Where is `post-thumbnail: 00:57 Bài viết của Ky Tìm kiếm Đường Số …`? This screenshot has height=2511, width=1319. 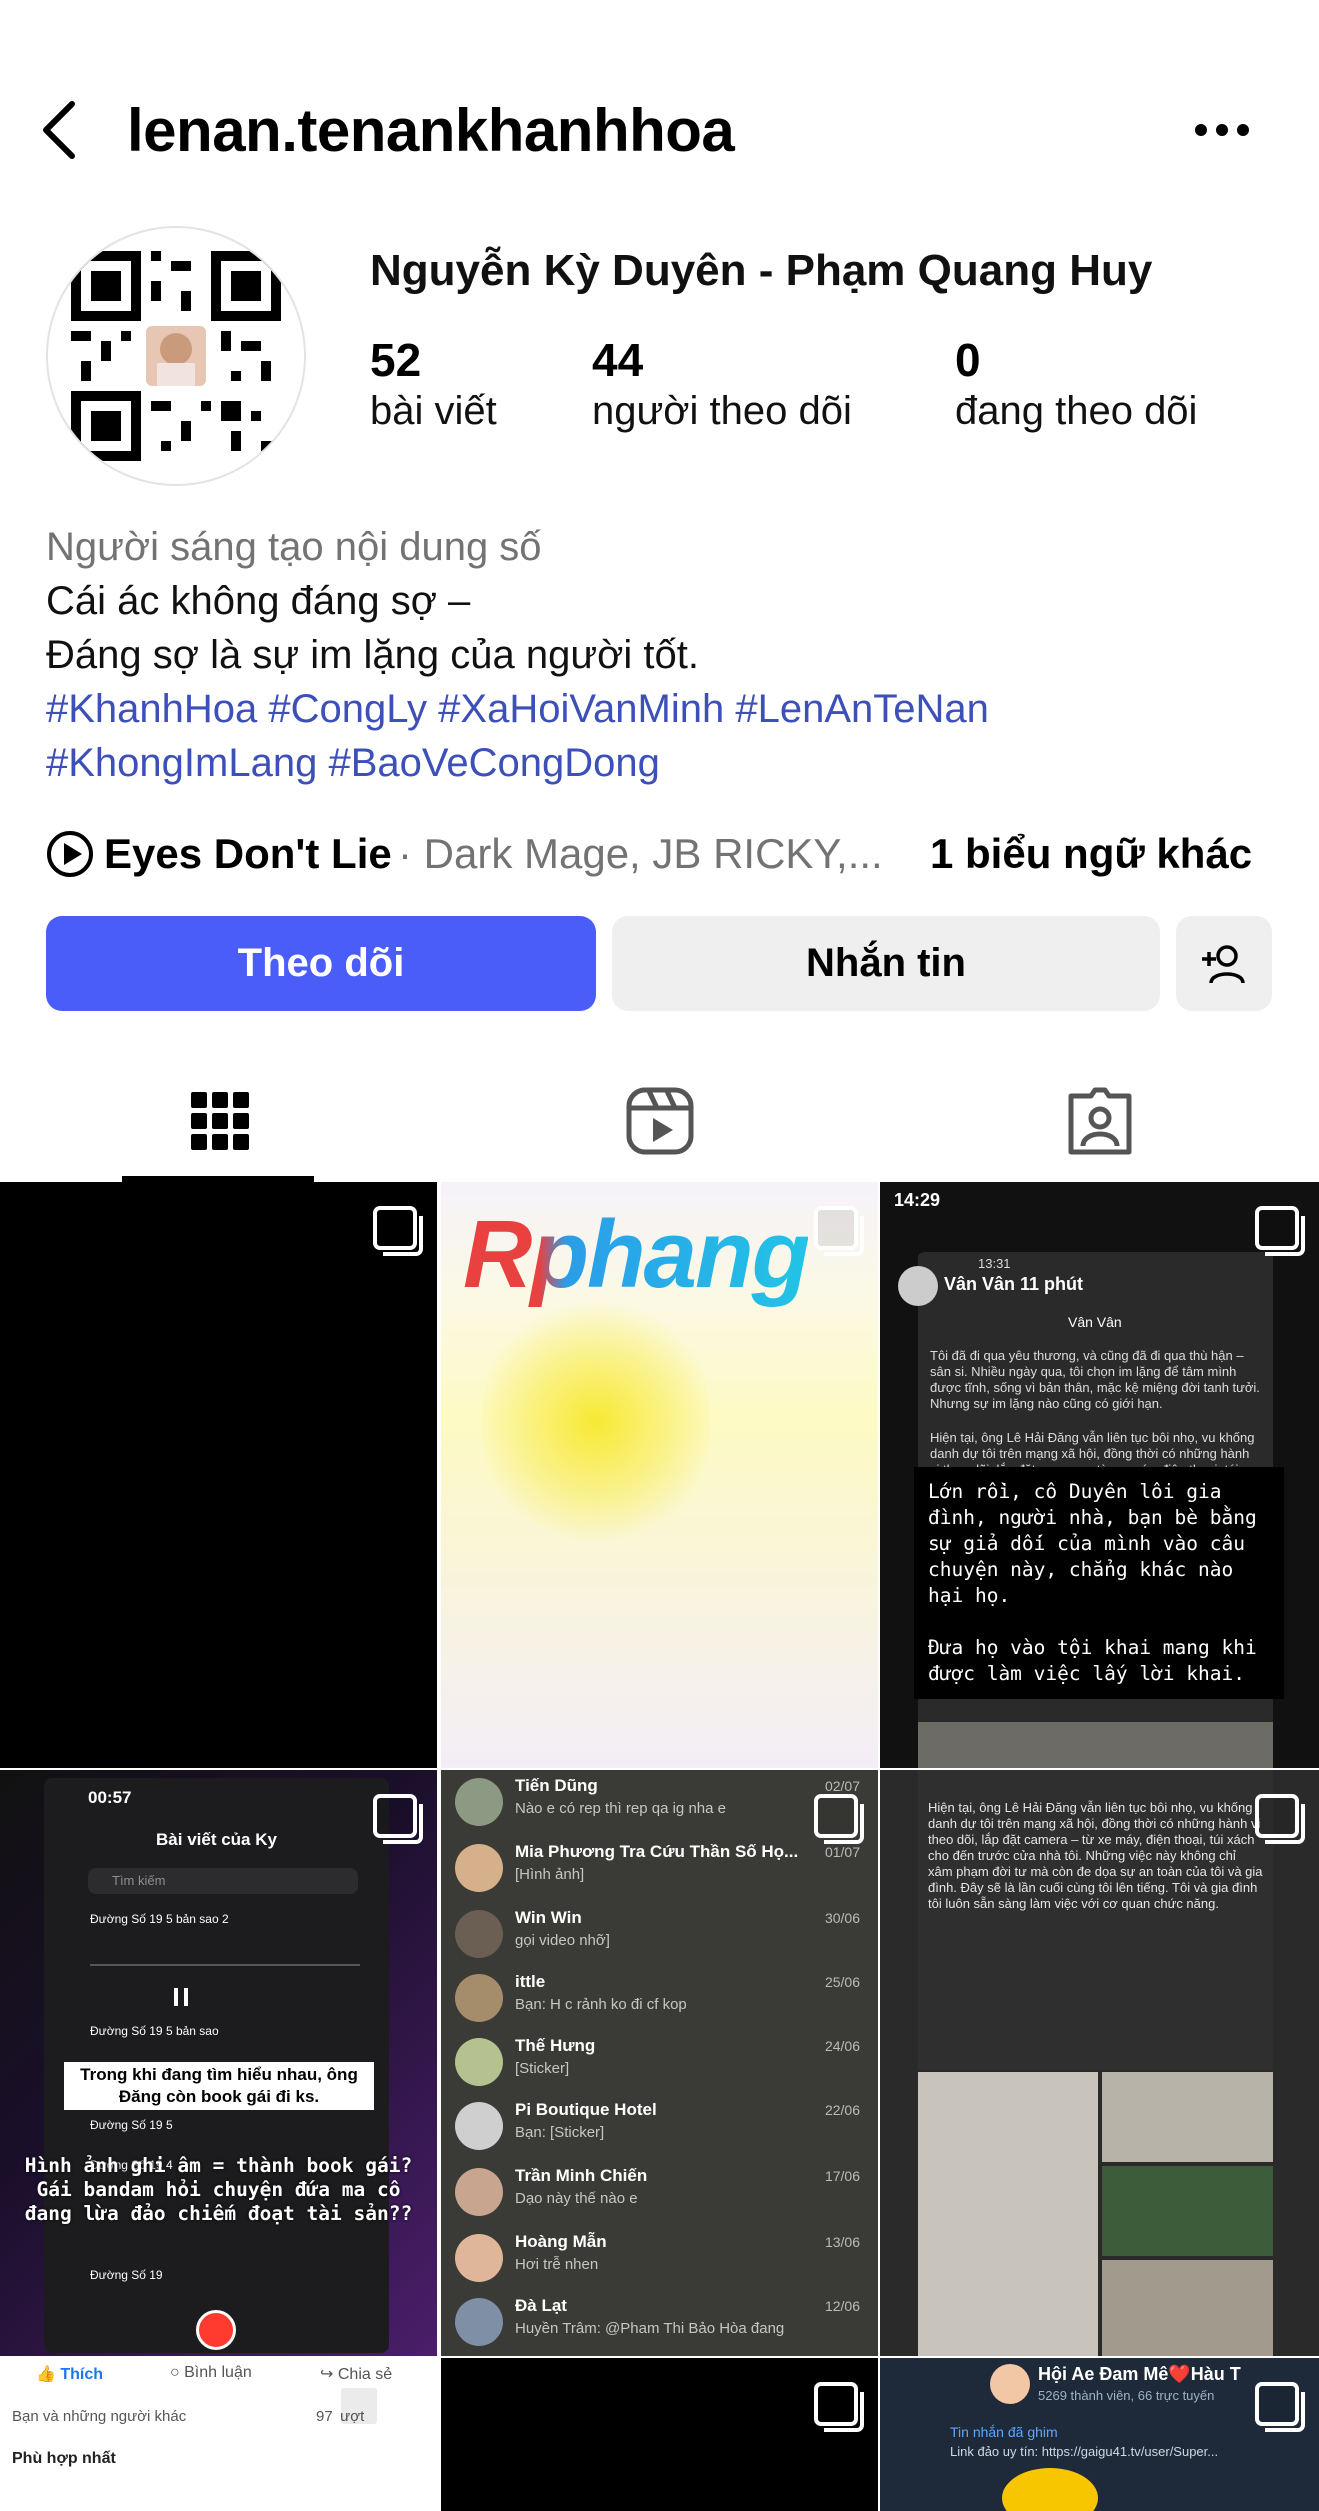 post-thumbnail: 00:57 Bài viết của Ky Tìm kiếm Đường Số … is located at coordinates (218, 2063).